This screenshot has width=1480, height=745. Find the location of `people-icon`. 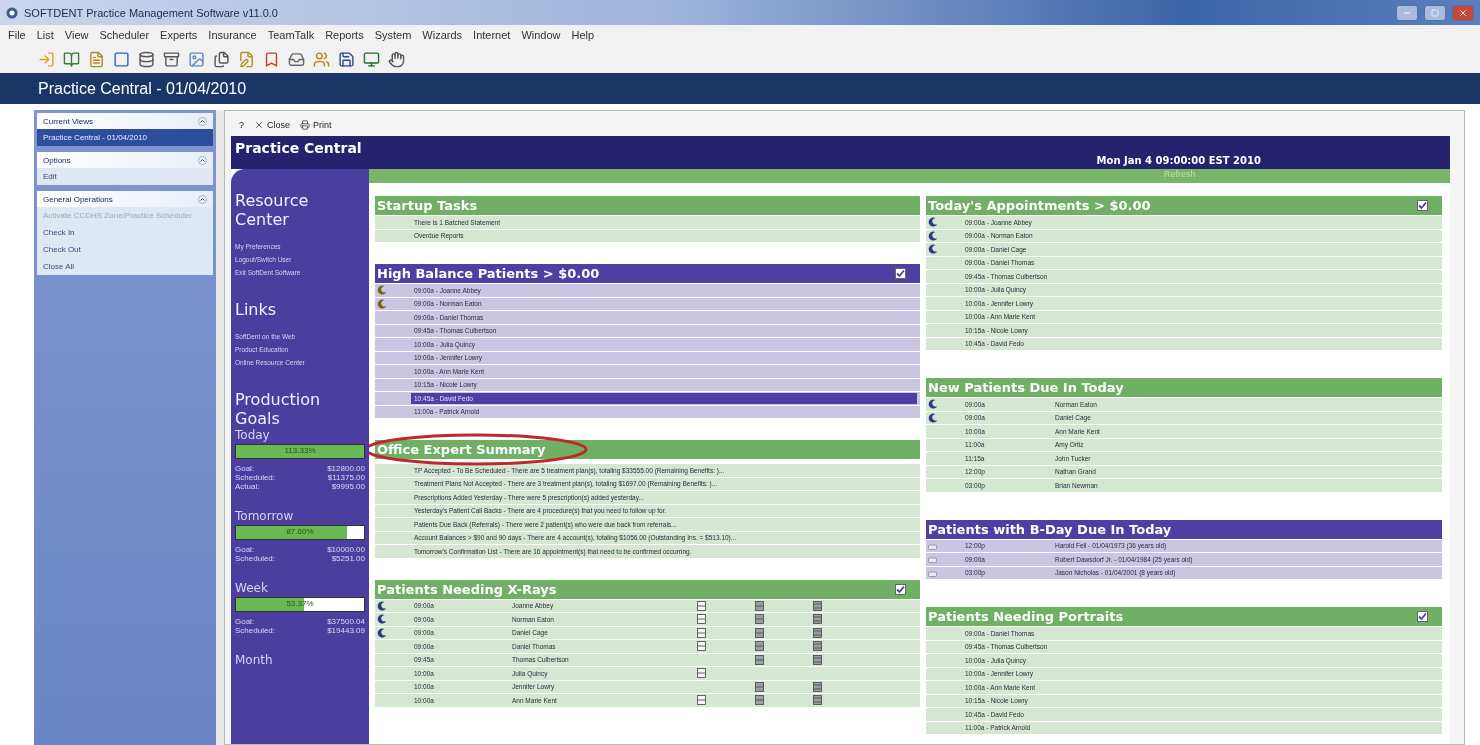

people-icon is located at coordinates (321, 59).